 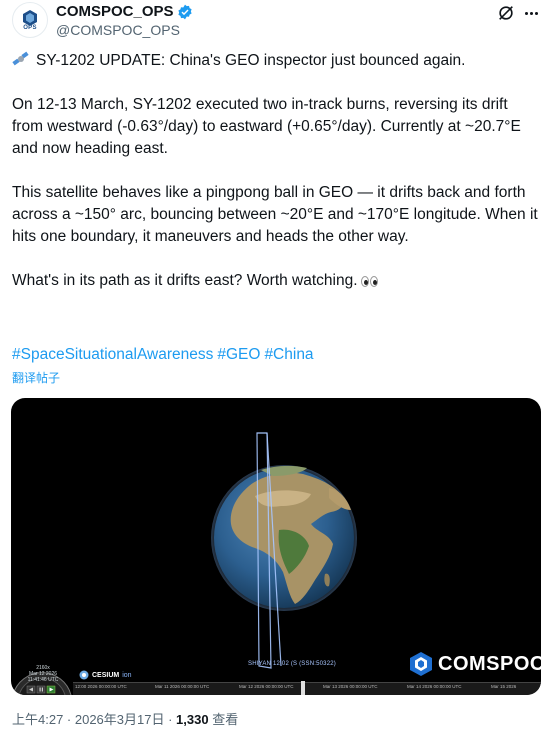 What do you see at coordinates (30, 20) in the screenshot?
I see `avatar: OPS` at bounding box center [30, 20].